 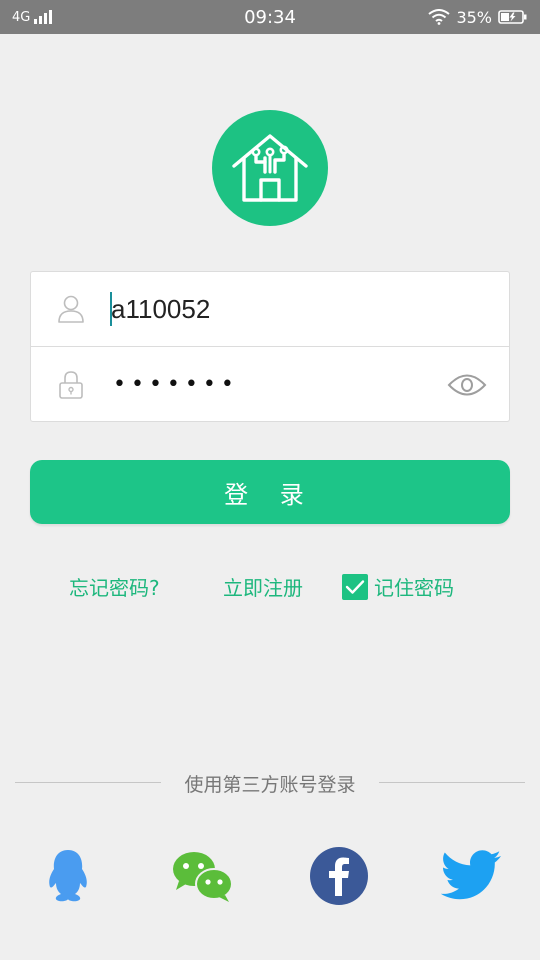 What do you see at coordinates (160, 309) in the screenshot?
I see `username-input: a110052` at bounding box center [160, 309].